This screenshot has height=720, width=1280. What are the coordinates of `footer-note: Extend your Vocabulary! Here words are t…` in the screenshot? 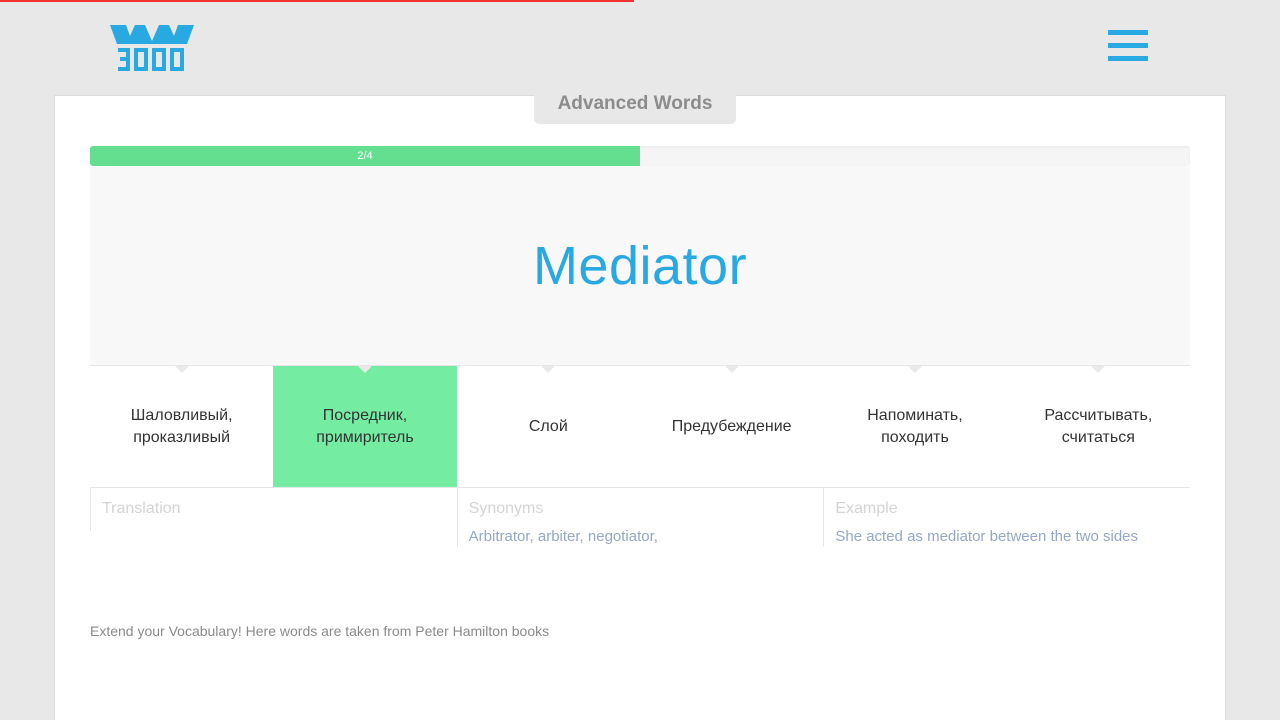 It's located at (320, 631).